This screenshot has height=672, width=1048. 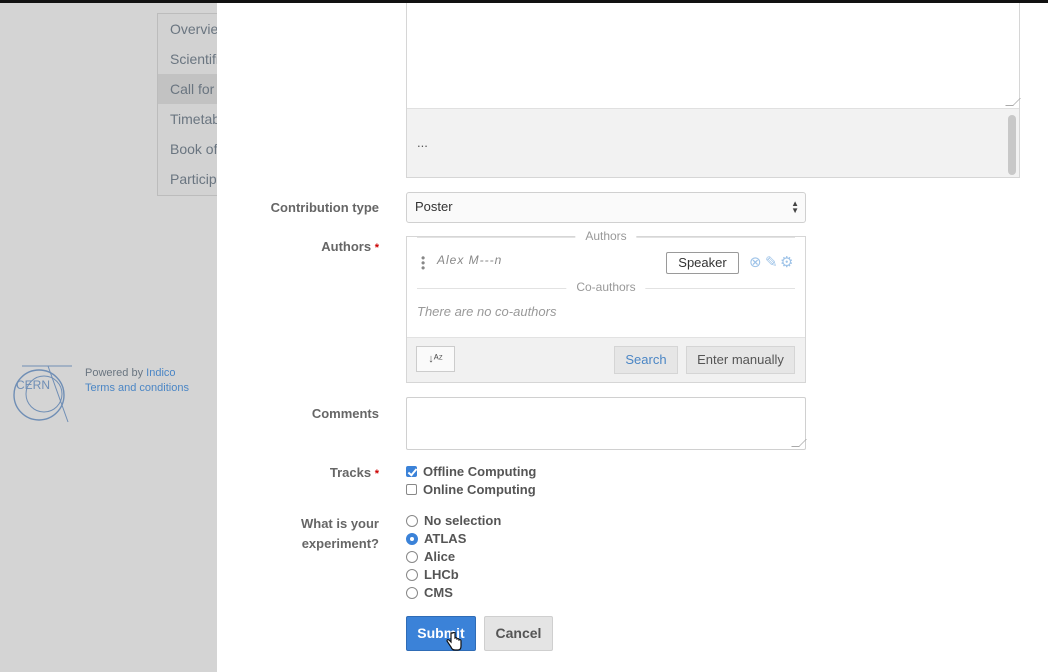 What do you see at coordinates (423, 263) in the screenshot?
I see `drag-handle-icon: • • •` at bounding box center [423, 263].